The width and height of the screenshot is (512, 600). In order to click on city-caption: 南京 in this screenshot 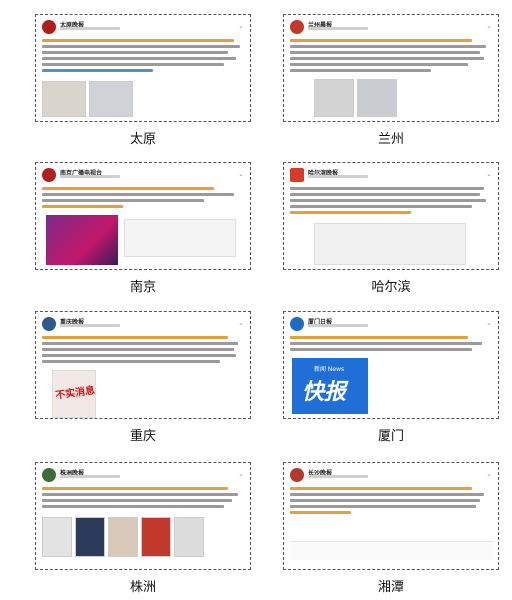, I will do `click(142, 287)`.